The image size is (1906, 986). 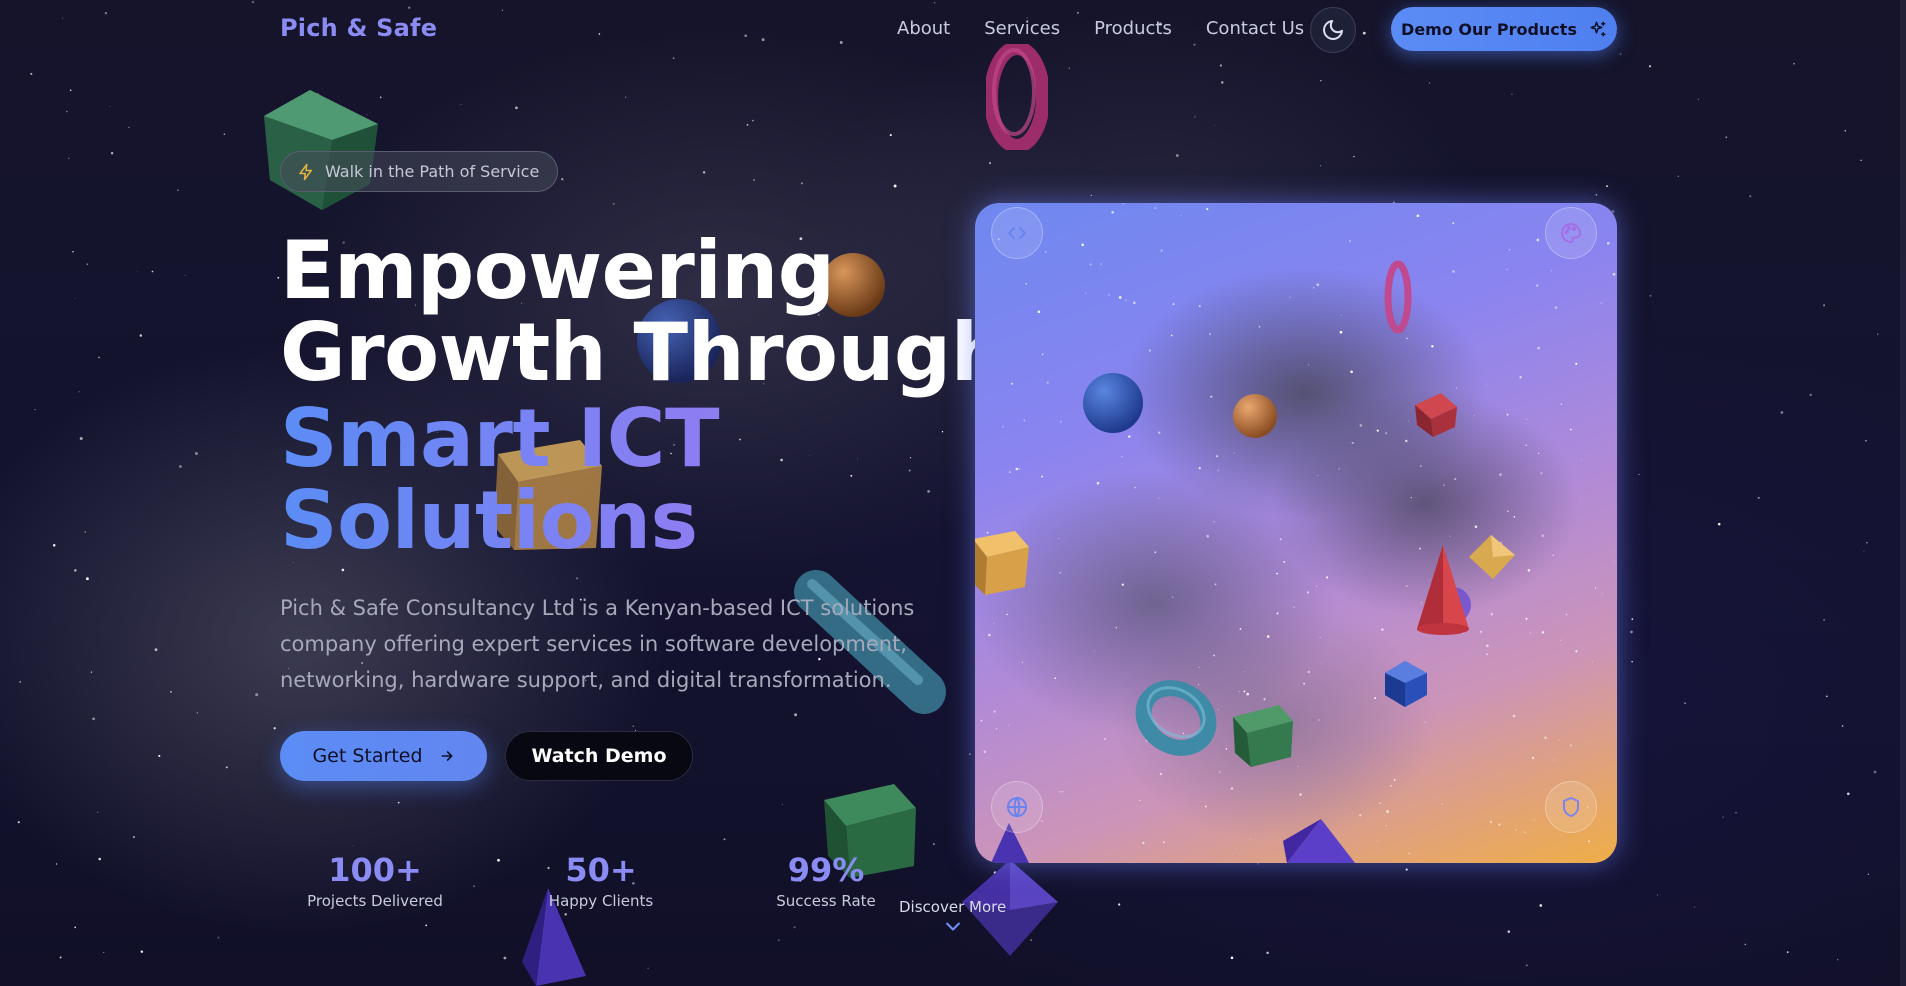 I want to click on card-code-button, so click(x=1017, y=233).